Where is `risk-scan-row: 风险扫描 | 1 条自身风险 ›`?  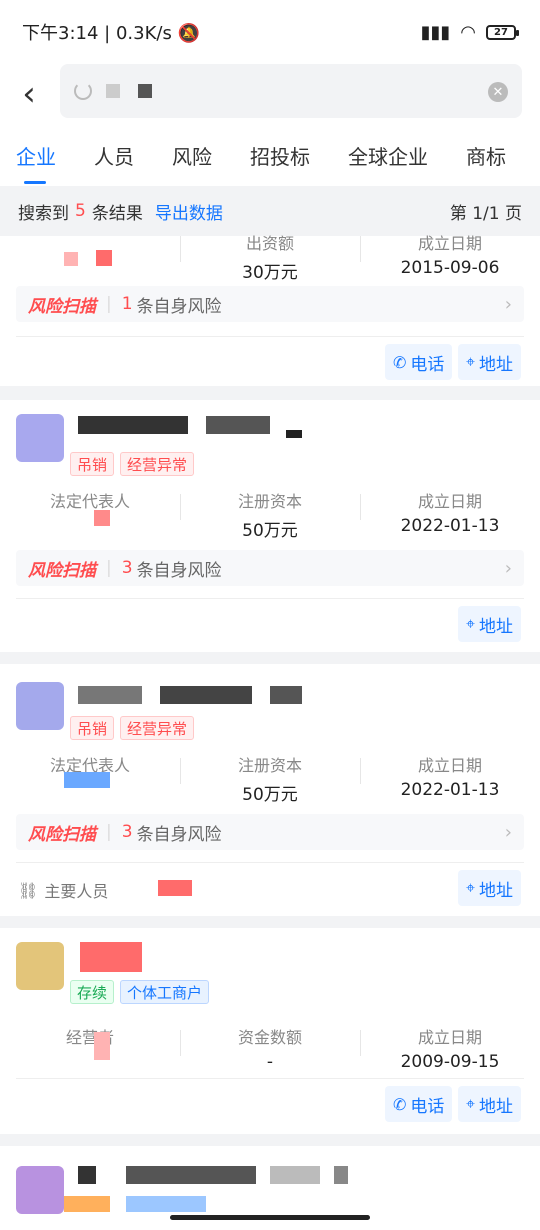
risk-scan-row: 风险扫描 | 1 条自身风险 › is located at coordinates (270, 304).